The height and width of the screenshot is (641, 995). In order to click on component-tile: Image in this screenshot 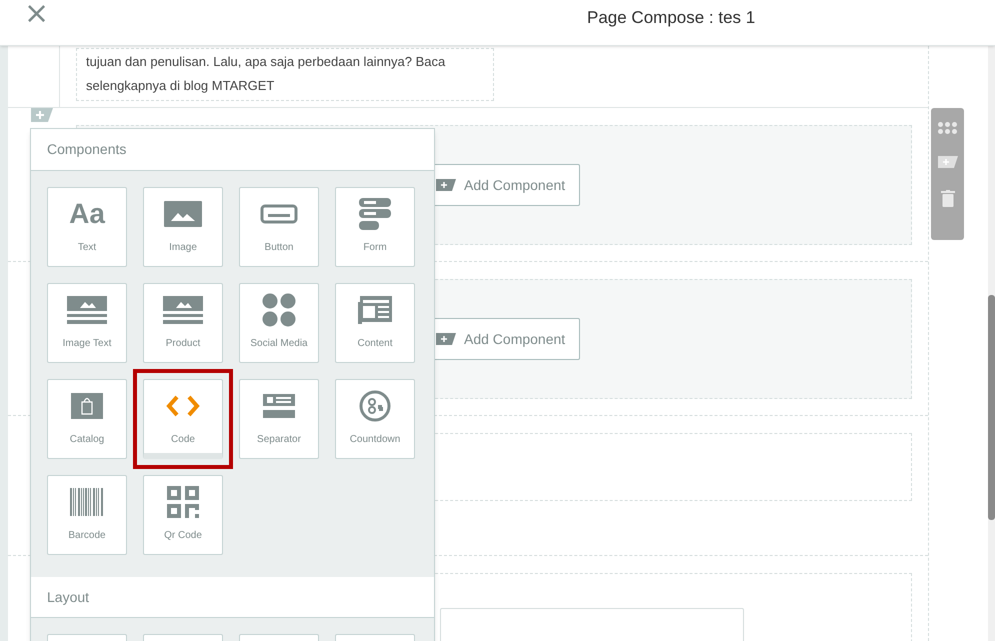, I will do `click(183, 227)`.